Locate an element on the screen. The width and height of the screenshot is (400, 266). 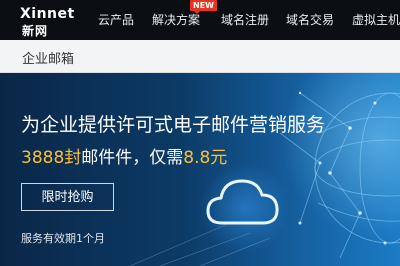
logo: Xinnet 新网 is located at coordinates (50, 22).